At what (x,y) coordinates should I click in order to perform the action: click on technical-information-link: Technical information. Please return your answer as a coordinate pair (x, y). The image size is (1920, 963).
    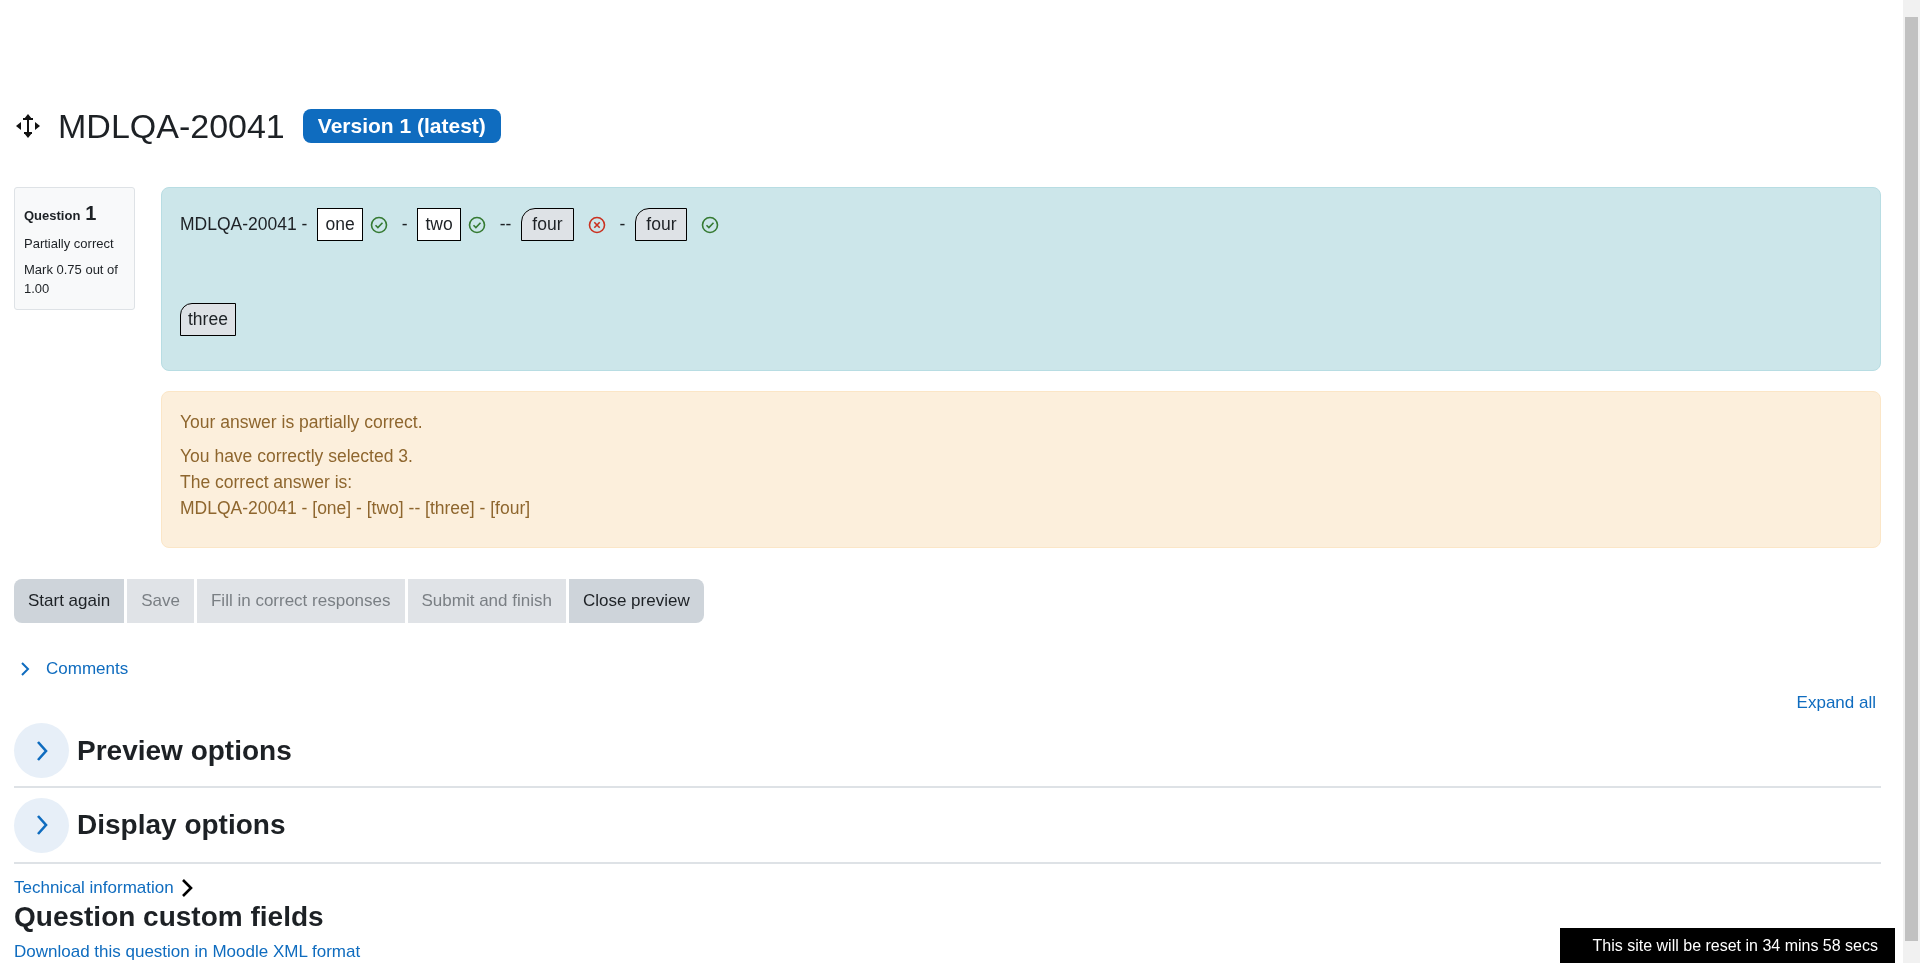
    Looking at the image, I should click on (94, 888).